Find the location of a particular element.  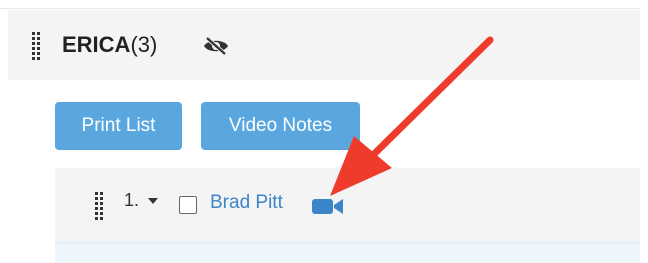

eye-slash-icon is located at coordinates (216, 46).